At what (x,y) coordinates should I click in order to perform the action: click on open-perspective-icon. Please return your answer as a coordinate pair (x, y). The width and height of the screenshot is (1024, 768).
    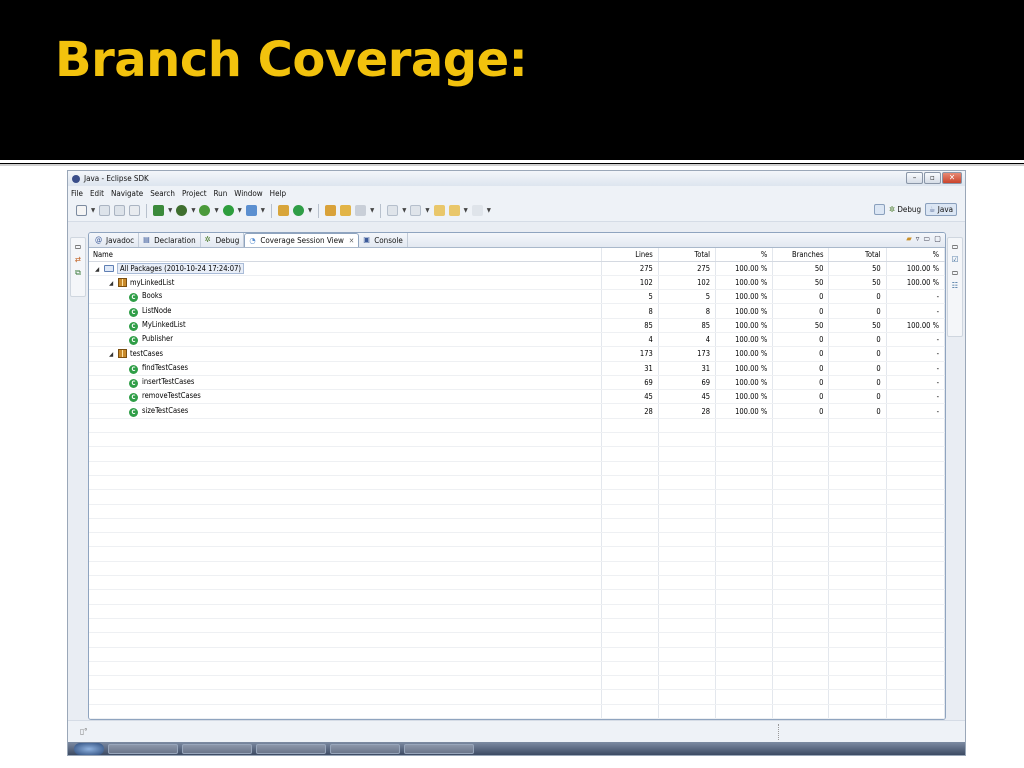
    Looking at the image, I should click on (880, 209).